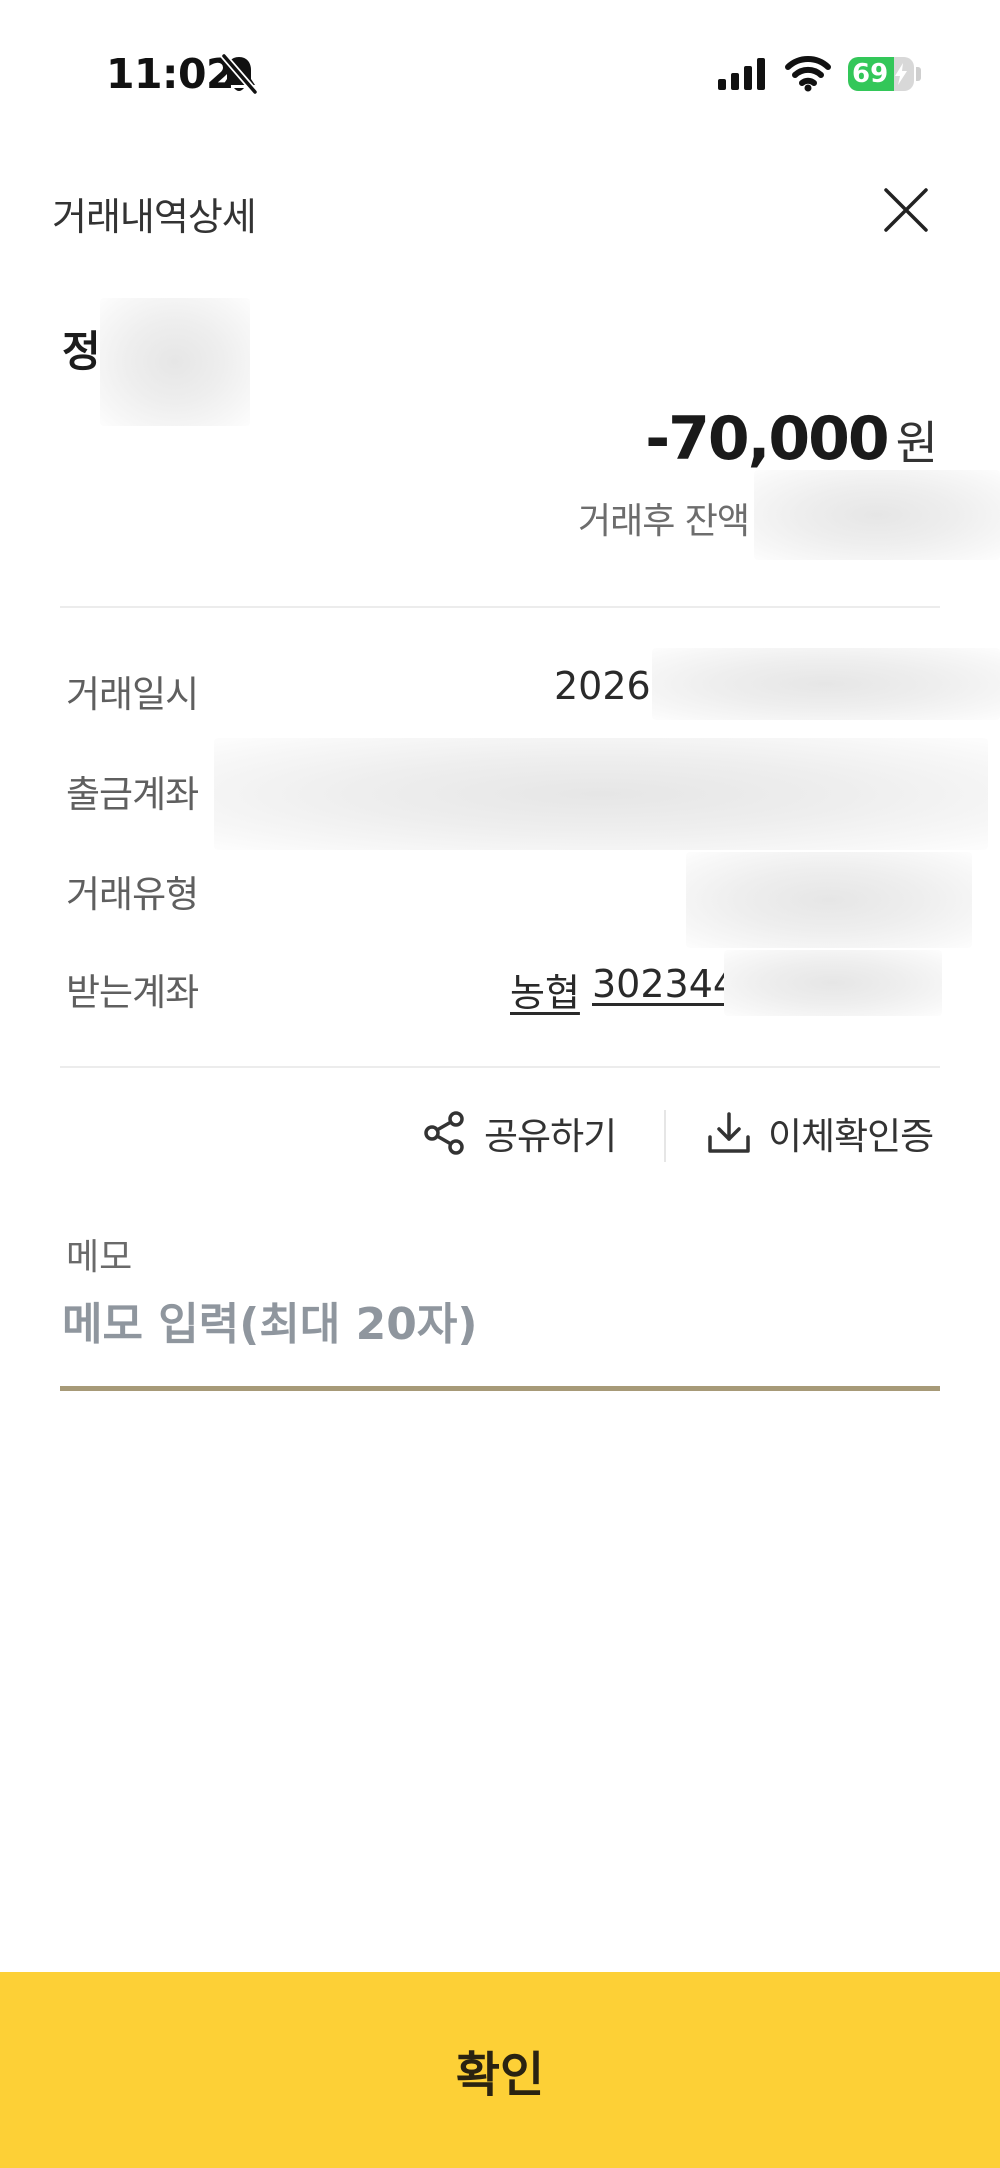 This screenshot has width=1000, height=2168. Describe the element at coordinates (81, 351) in the screenshot. I see `recipient-name: 정` at that location.